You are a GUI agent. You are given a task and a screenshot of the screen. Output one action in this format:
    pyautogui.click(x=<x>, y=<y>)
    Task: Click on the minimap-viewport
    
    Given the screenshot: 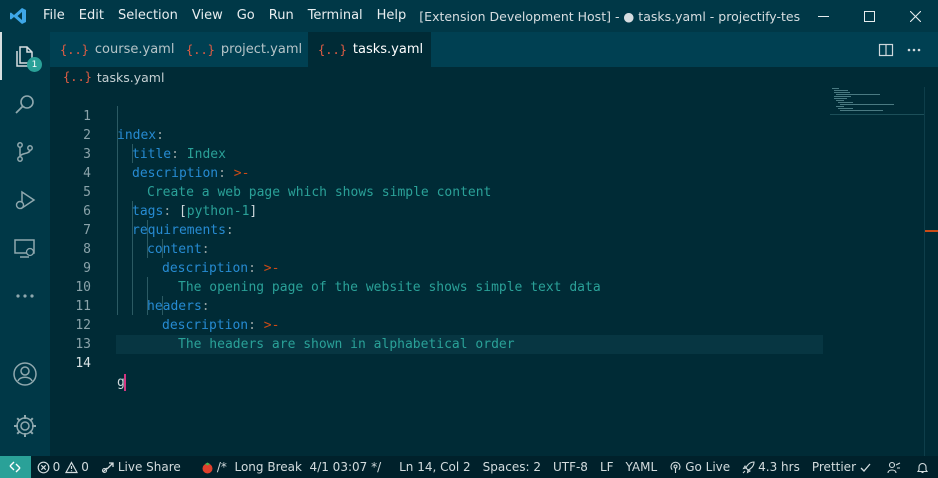 What is the action you would take?
    pyautogui.click(x=877, y=114)
    